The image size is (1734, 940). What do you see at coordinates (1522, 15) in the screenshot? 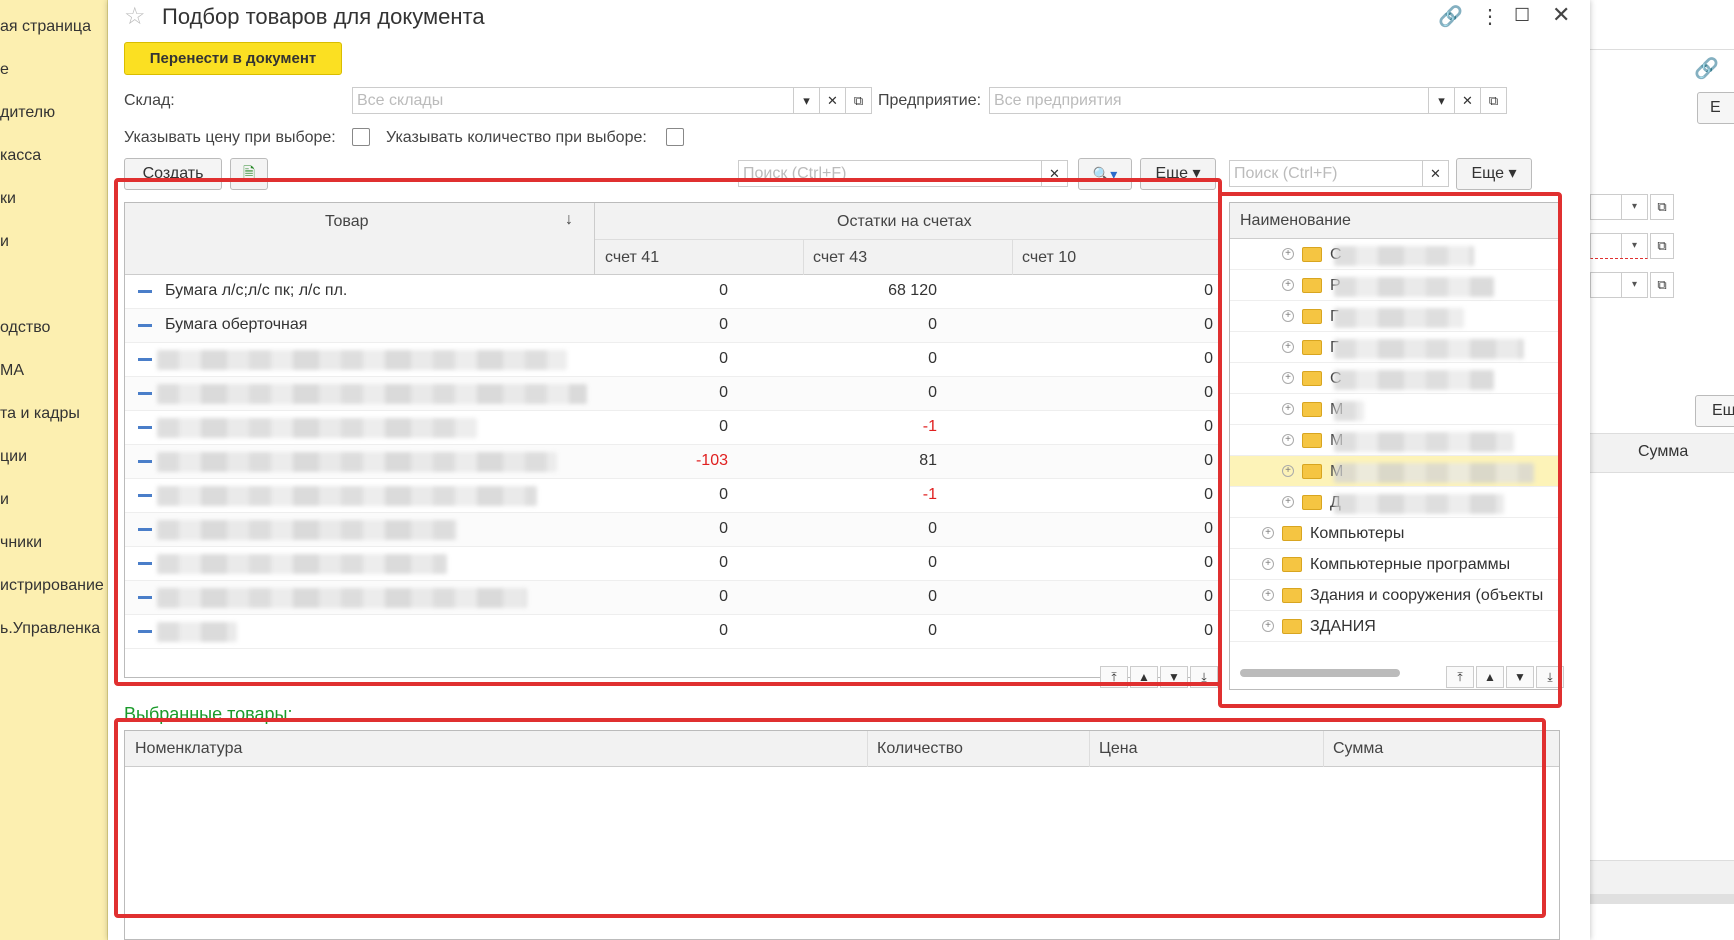
I see `maximize-icon: ☐` at bounding box center [1522, 15].